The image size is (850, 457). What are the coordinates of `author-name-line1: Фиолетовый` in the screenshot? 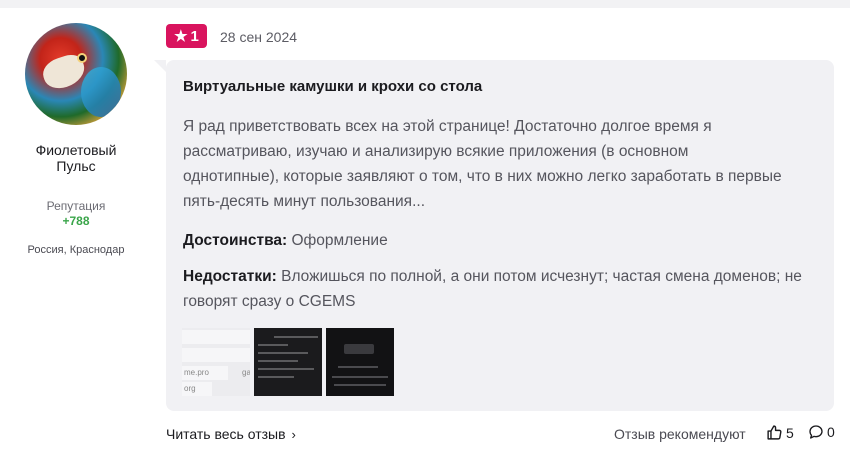 It's located at (76, 150).